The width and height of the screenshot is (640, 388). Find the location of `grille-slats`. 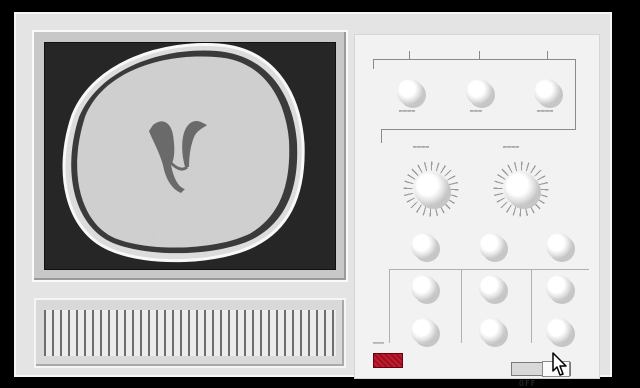

grille-slats is located at coordinates (190, 333).